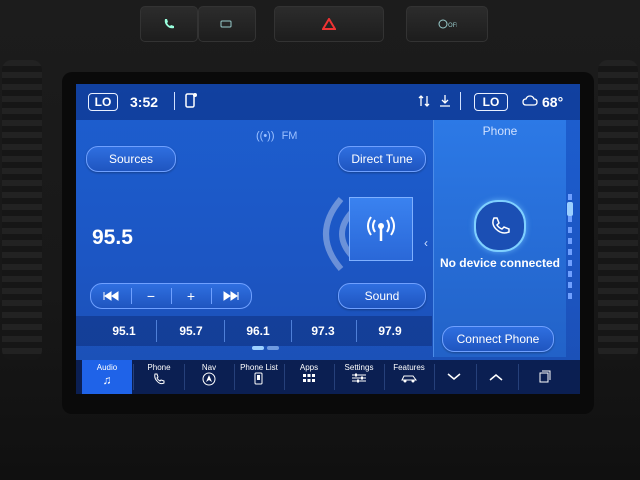 This screenshot has height=480, width=640. What do you see at coordinates (500, 131) in the screenshot?
I see `phone-panel-title: Phone` at bounding box center [500, 131].